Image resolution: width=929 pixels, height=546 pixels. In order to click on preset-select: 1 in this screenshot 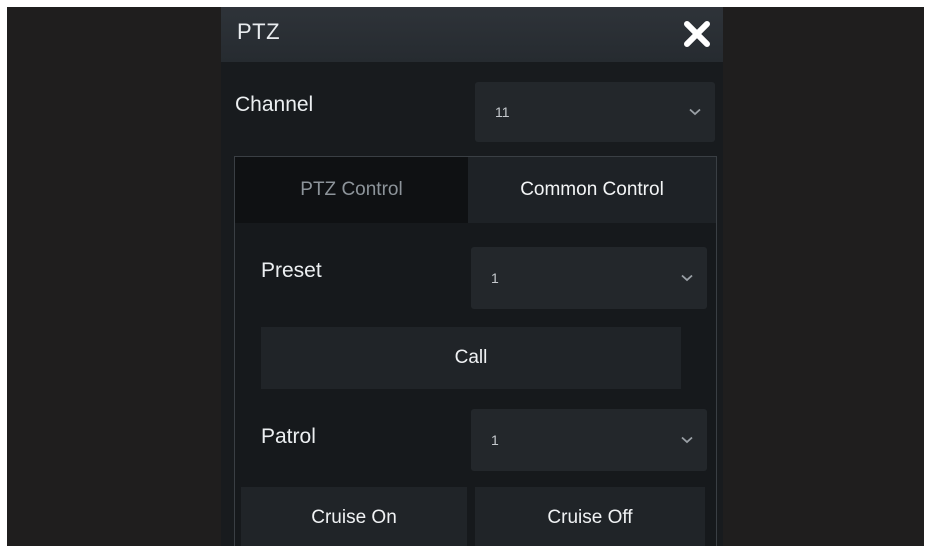, I will do `click(589, 278)`.